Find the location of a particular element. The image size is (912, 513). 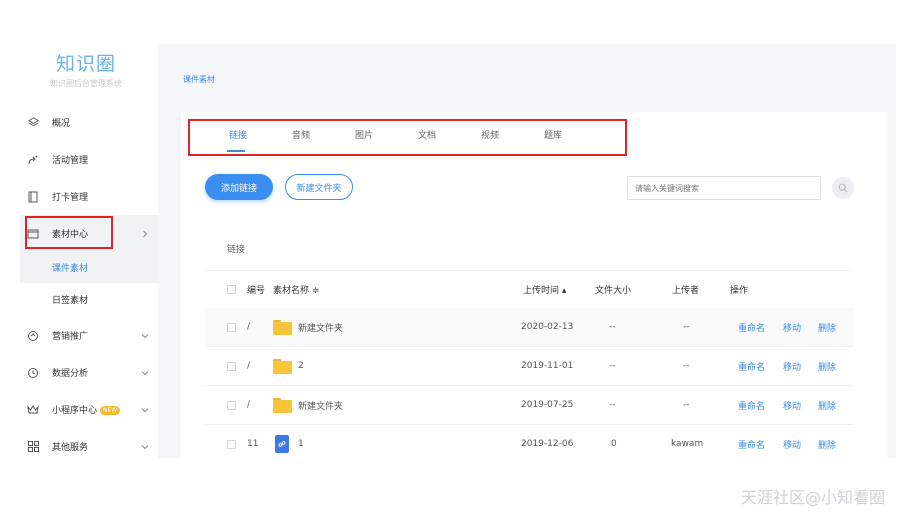

add-link-button: 添加链接 is located at coordinates (239, 187).